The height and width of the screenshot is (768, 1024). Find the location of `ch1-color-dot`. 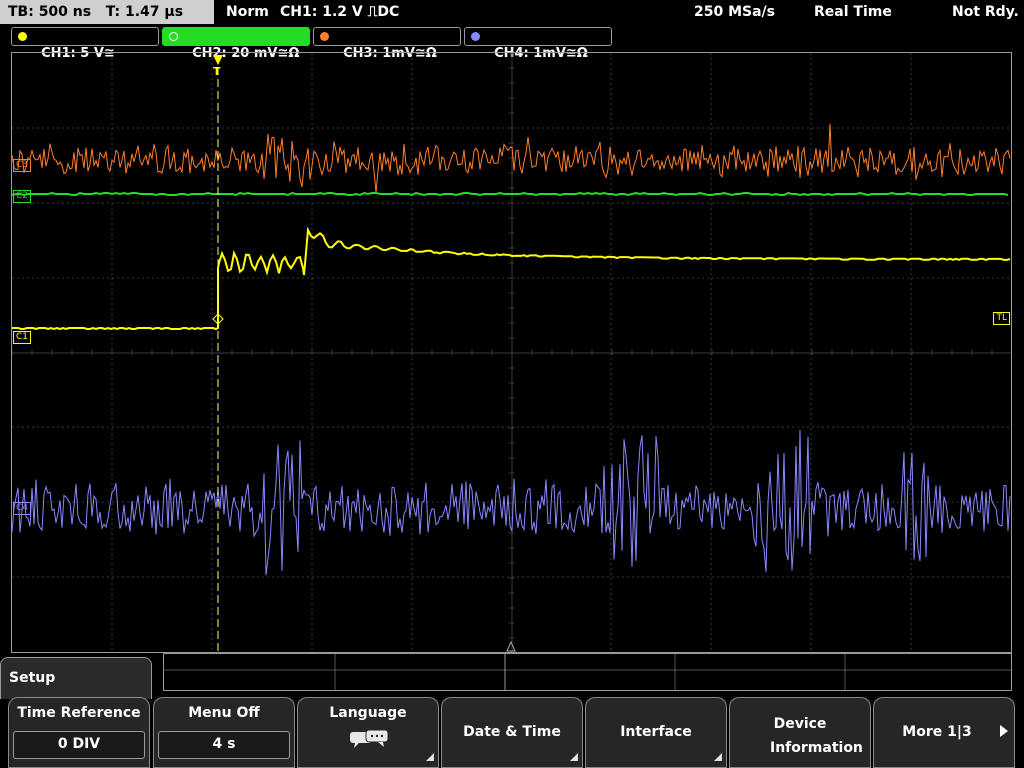

ch1-color-dot is located at coordinates (22, 36).